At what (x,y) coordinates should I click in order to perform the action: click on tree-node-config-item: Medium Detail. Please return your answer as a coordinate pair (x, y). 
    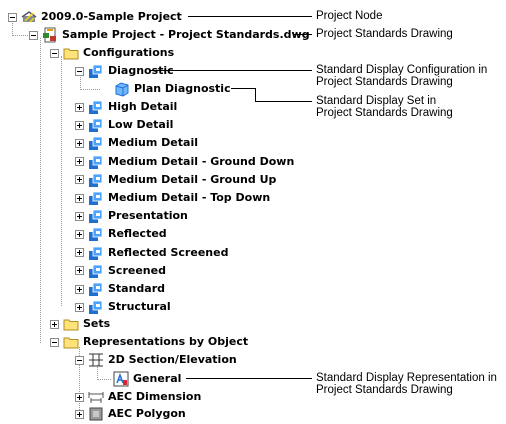
    Looking at the image, I should click on (136, 143).